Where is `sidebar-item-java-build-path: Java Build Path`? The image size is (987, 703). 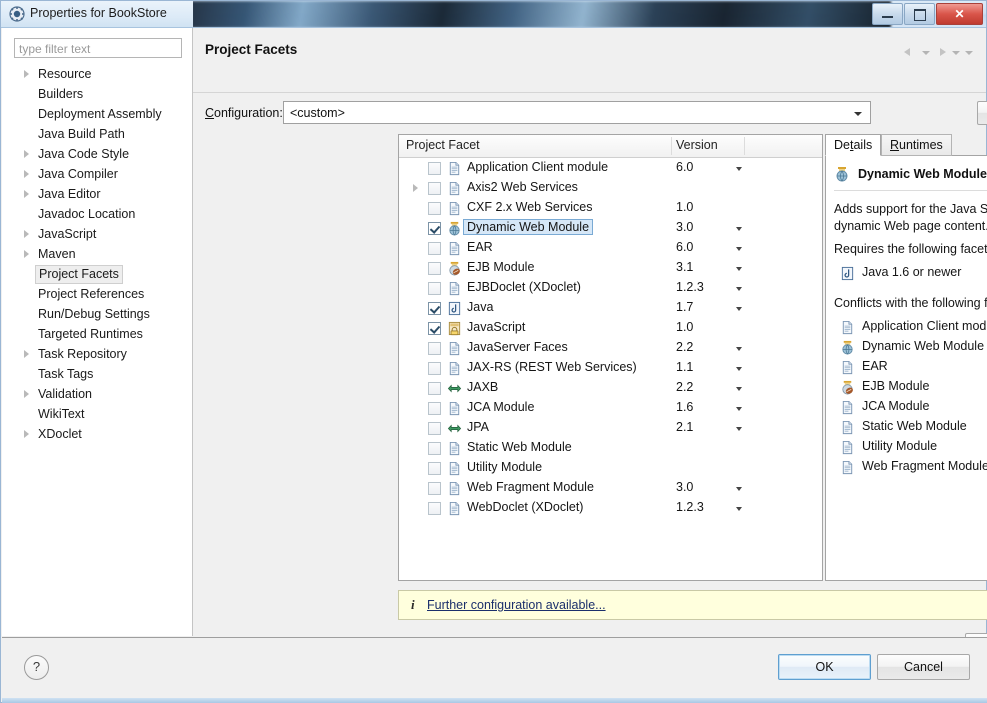 sidebar-item-java-build-path: Java Build Path is located at coordinates (97, 134).